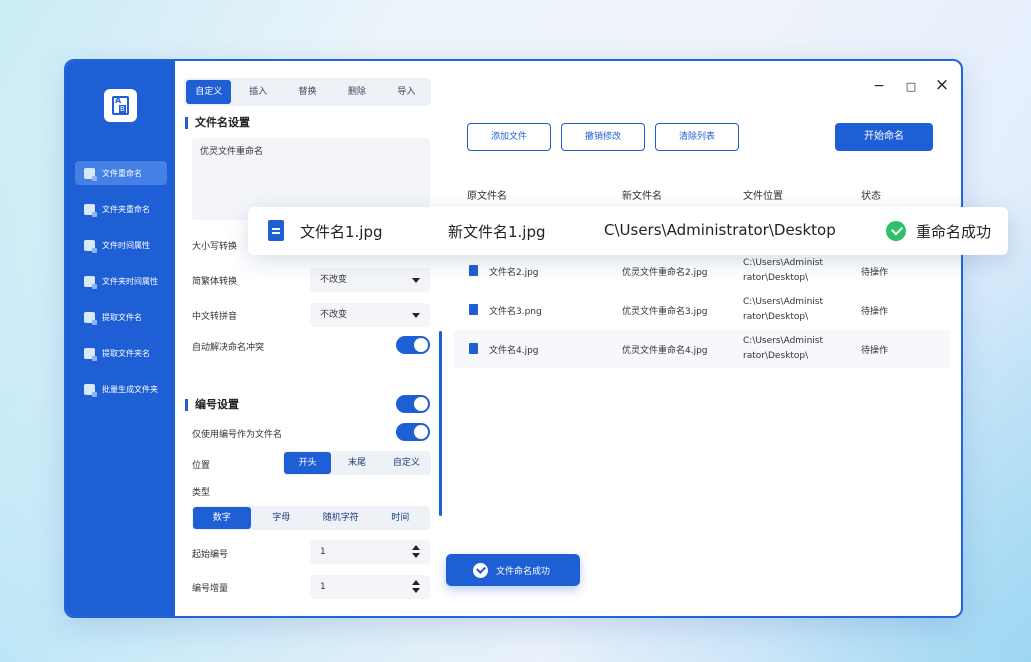  I want to click on add-file-button: 添加文件, so click(509, 137).